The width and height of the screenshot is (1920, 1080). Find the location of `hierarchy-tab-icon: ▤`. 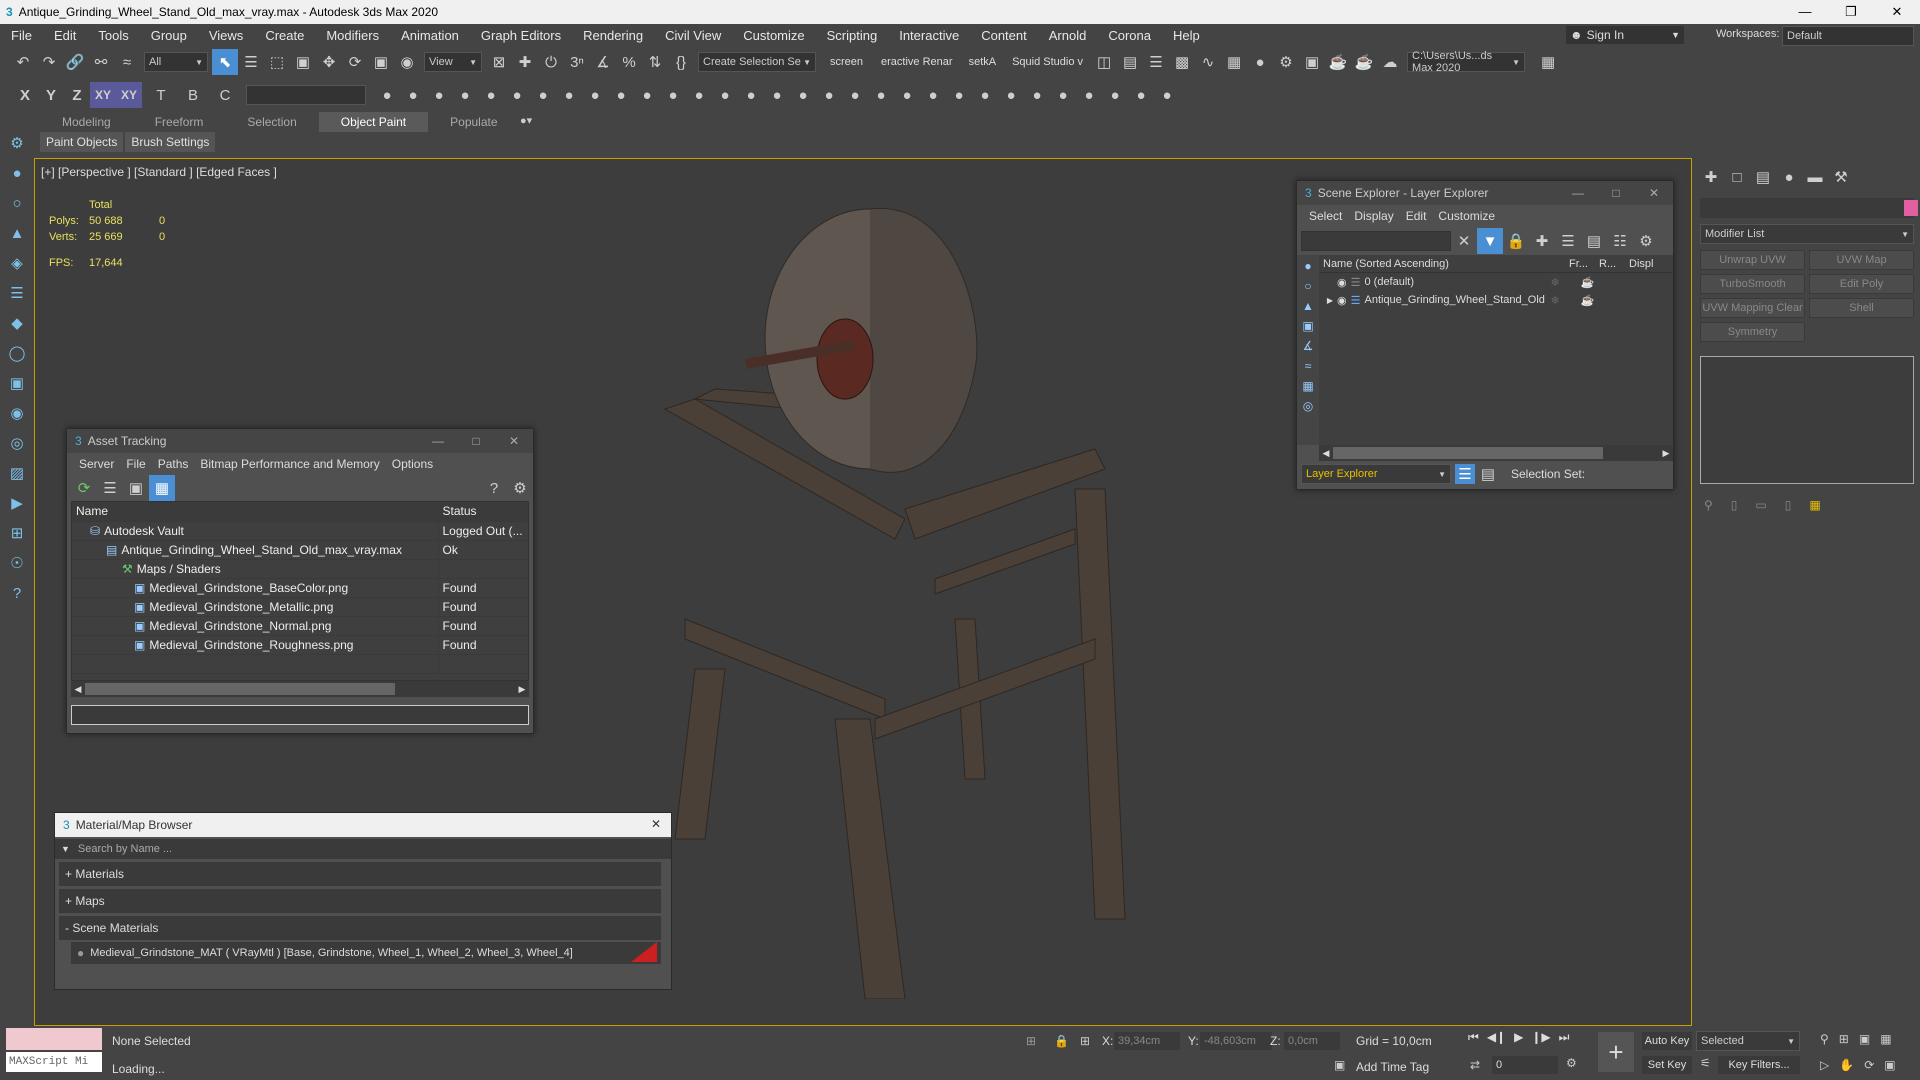

hierarchy-tab-icon: ▤ is located at coordinates (1763, 177).